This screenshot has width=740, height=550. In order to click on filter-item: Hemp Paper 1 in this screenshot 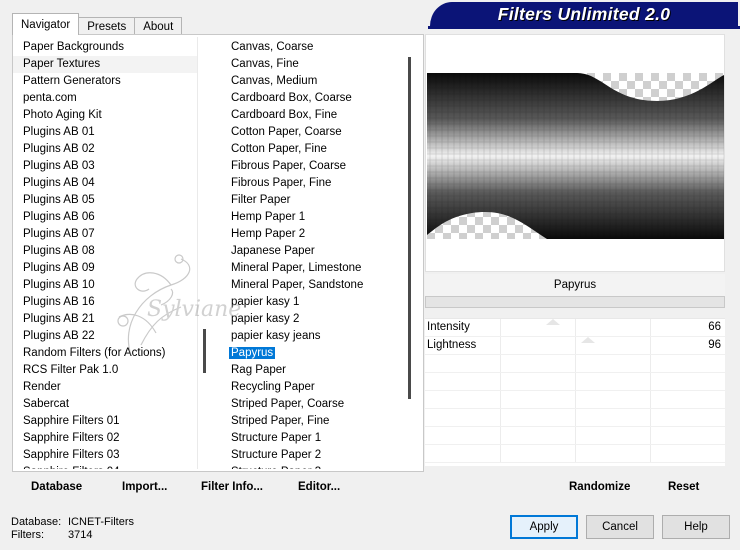, I will do `click(319, 217)`.